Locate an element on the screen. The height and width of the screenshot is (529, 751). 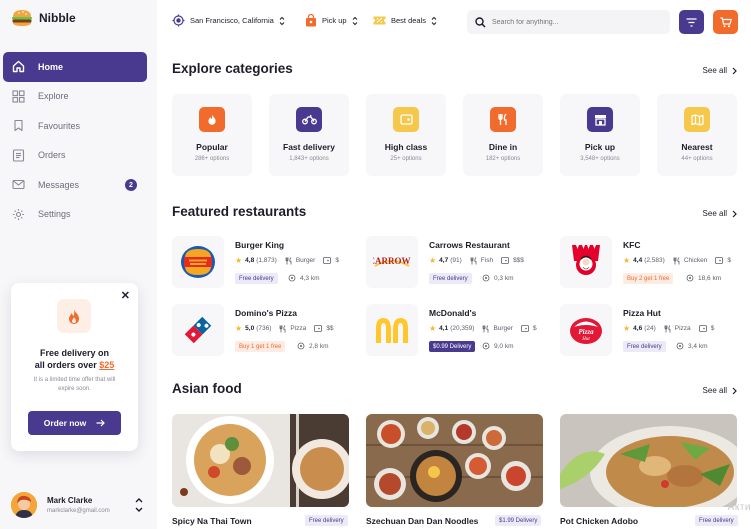
promo-title-line2: all orders over is located at coordinates (67, 365).